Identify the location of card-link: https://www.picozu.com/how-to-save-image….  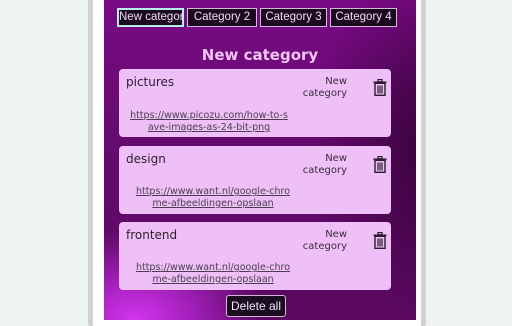
(209, 121).